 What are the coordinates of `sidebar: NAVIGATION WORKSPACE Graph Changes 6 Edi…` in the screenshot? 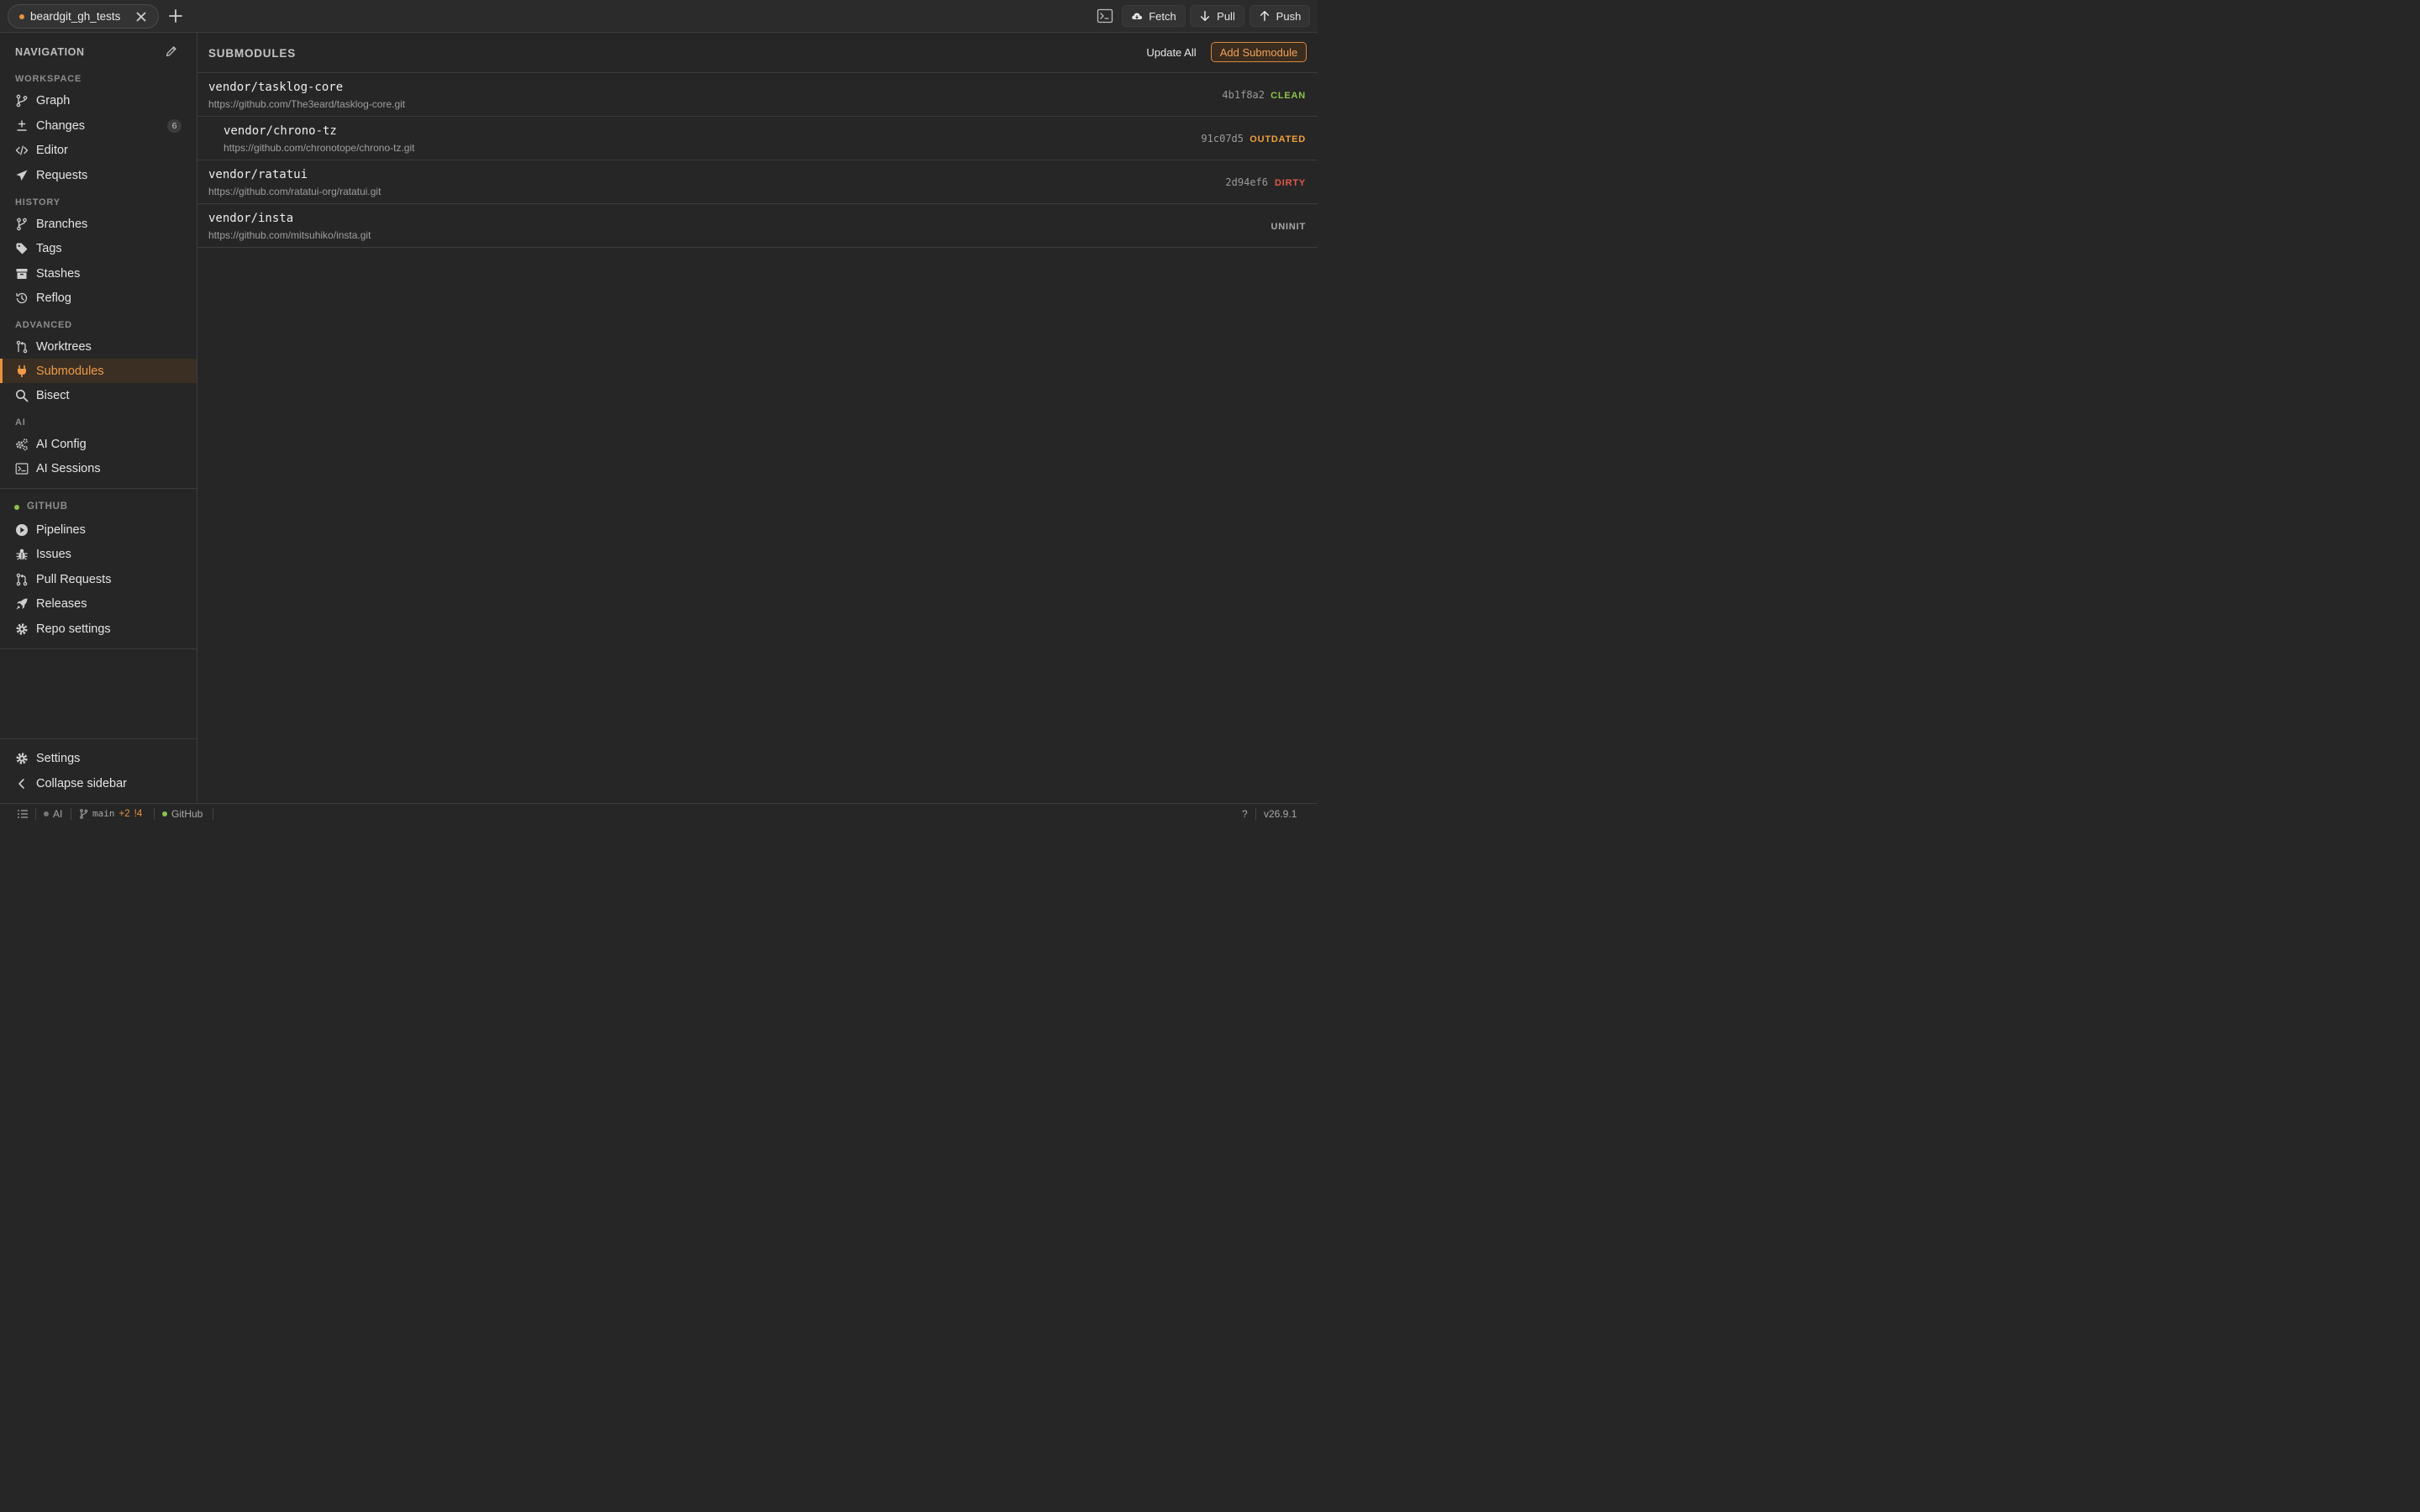 It's located at (98, 418).